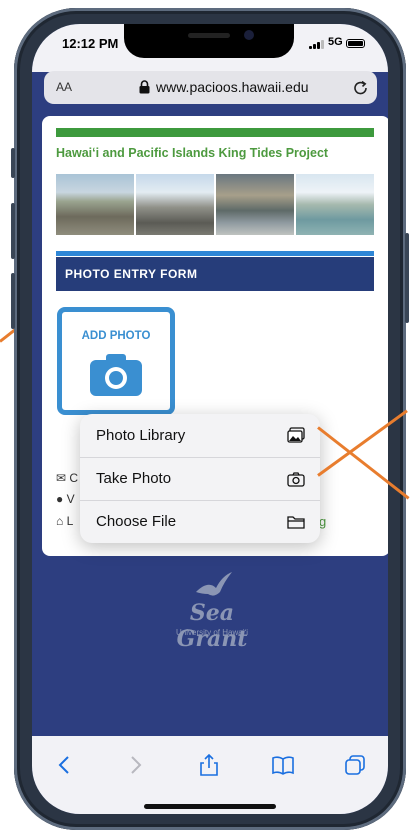 This screenshot has width=415, height=835. What do you see at coordinates (296, 522) in the screenshot?
I see `folder-icon` at bounding box center [296, 522].